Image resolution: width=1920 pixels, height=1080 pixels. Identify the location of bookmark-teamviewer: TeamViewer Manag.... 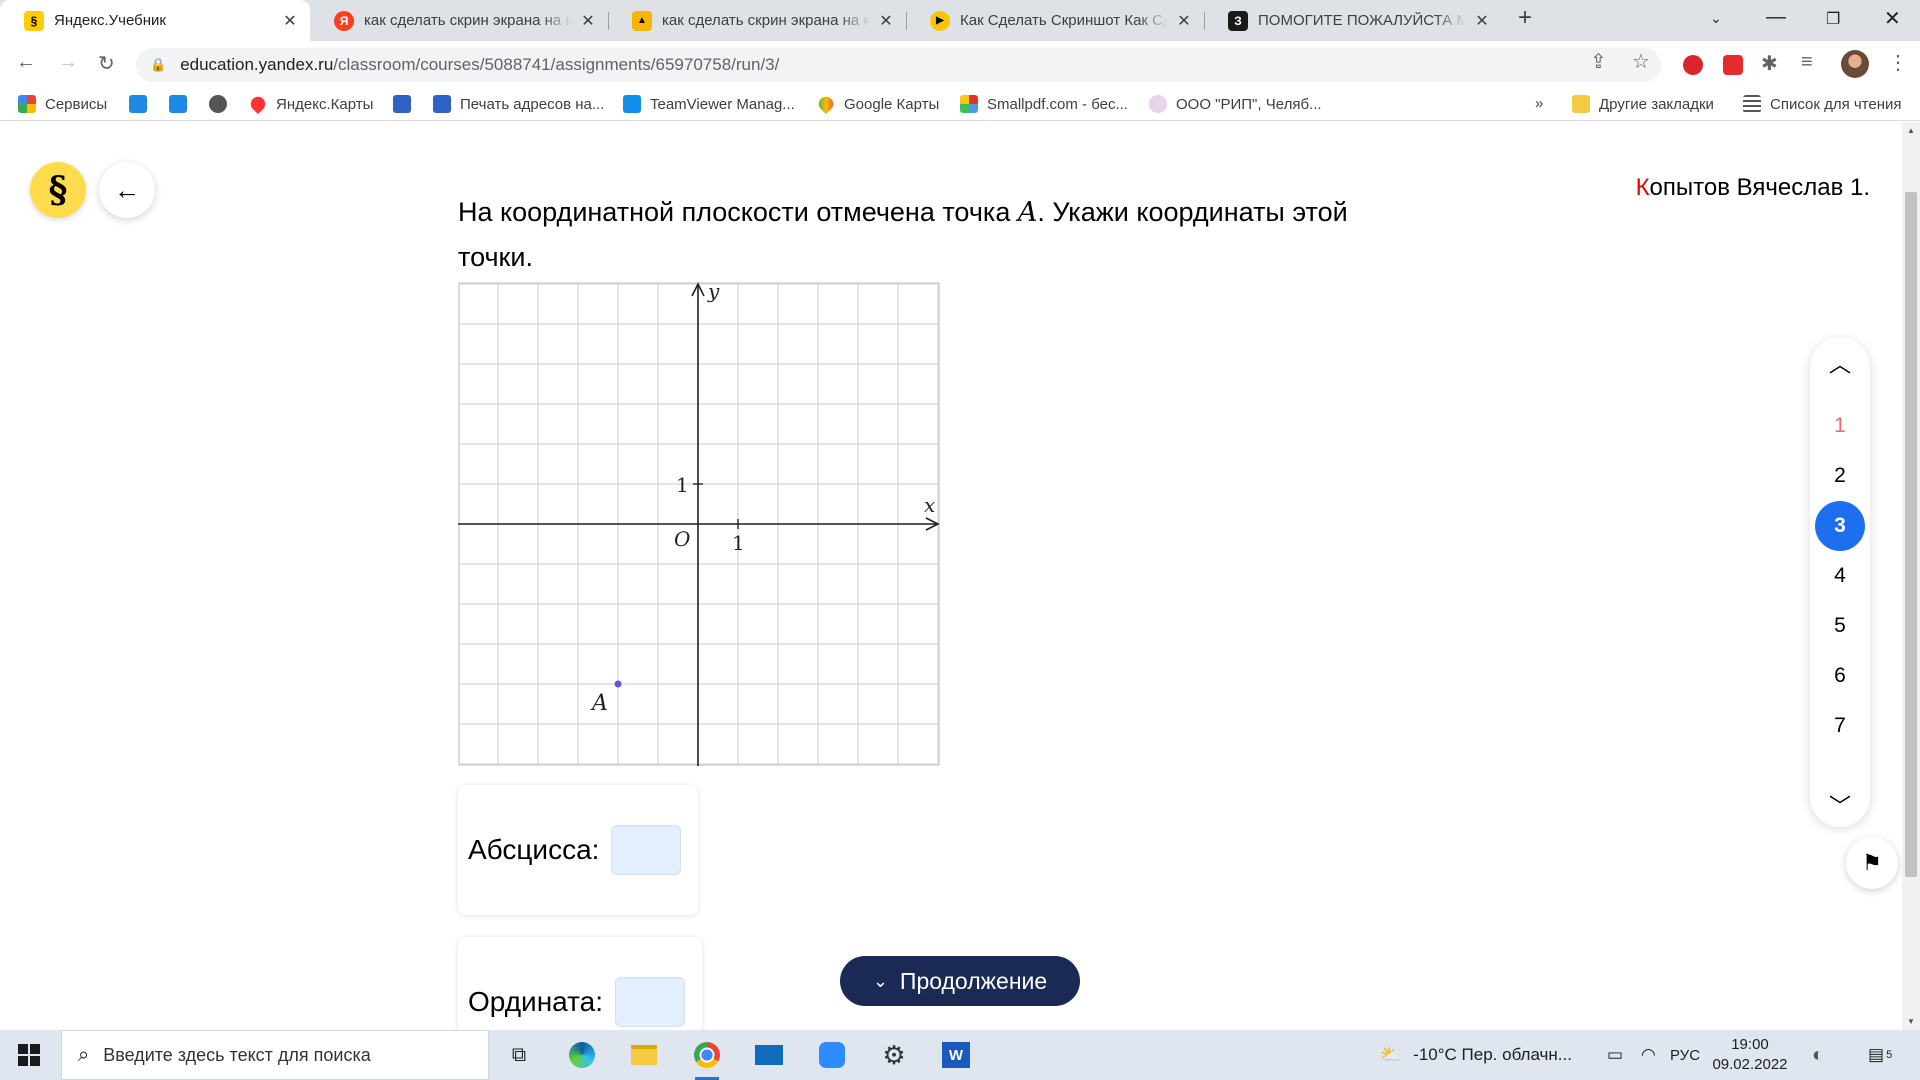
(709, 104).